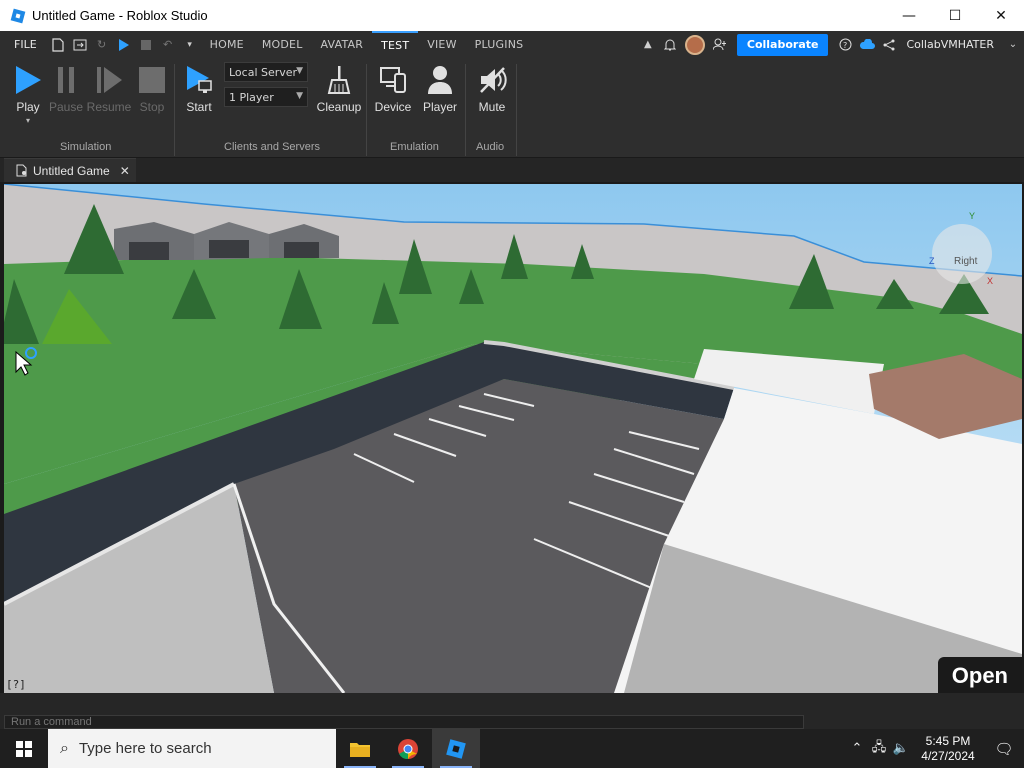  I want to click on resume-button: Resume, so click(109, 96).